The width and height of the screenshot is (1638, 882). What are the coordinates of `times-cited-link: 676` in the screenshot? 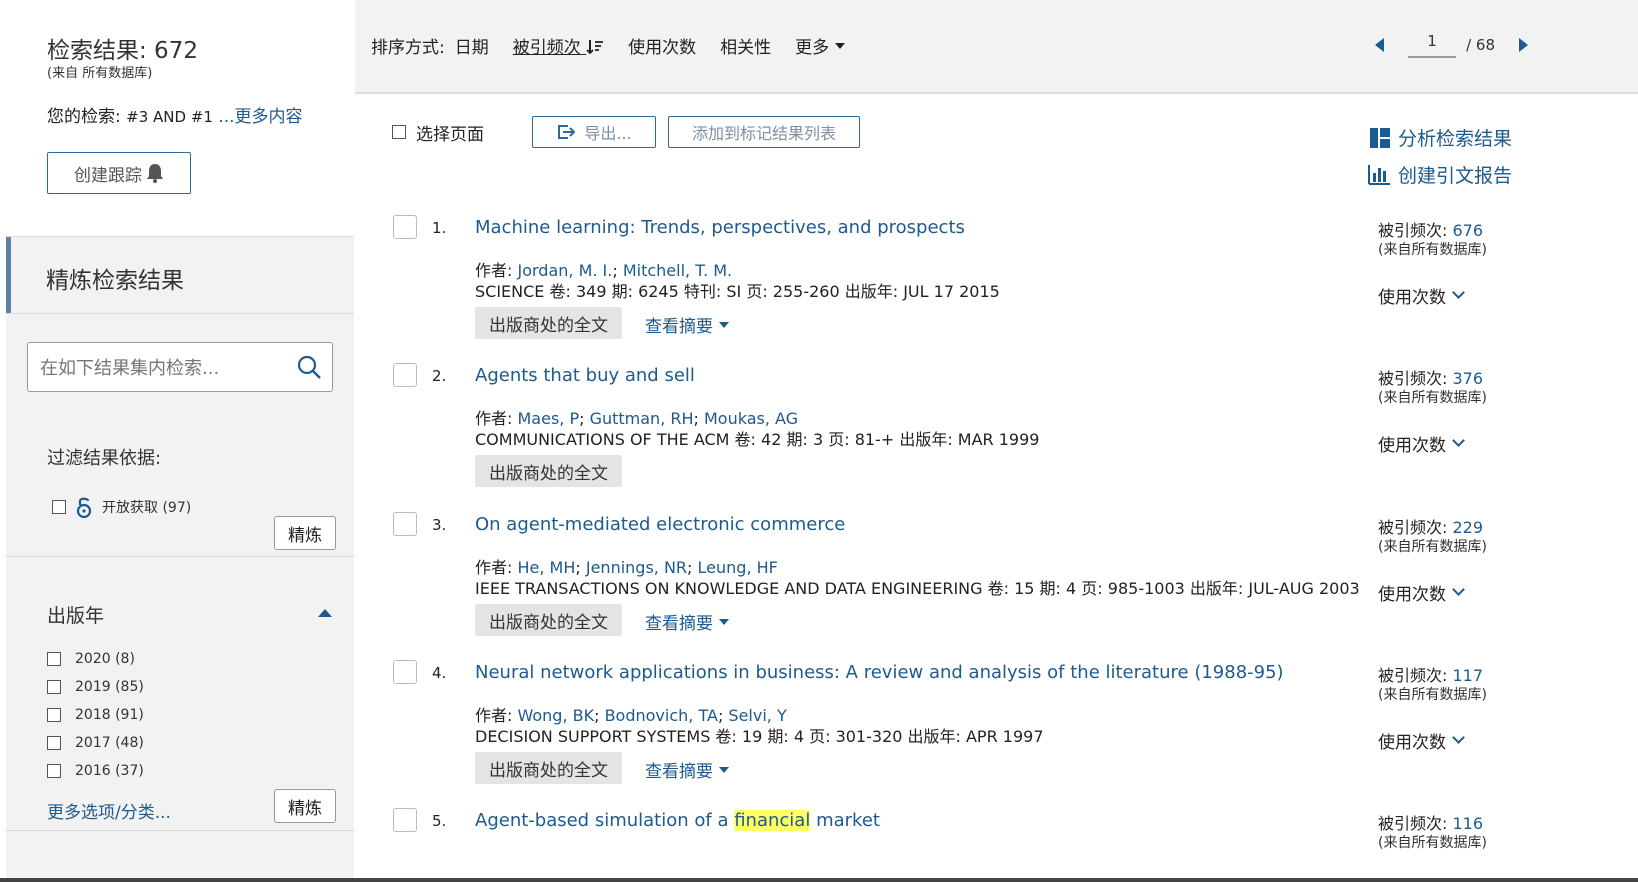 It's located at (1467, 230).